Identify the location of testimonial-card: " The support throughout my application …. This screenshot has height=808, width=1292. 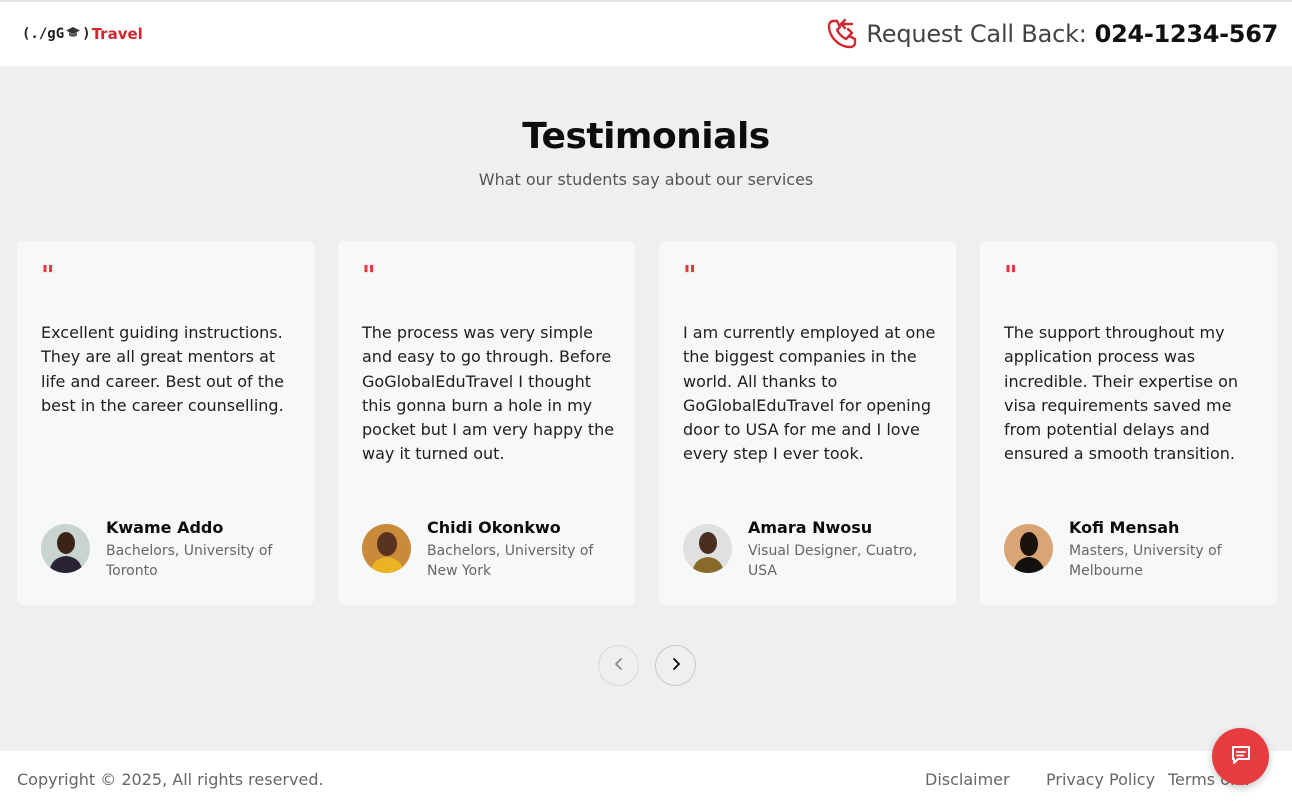
(1128, 423).